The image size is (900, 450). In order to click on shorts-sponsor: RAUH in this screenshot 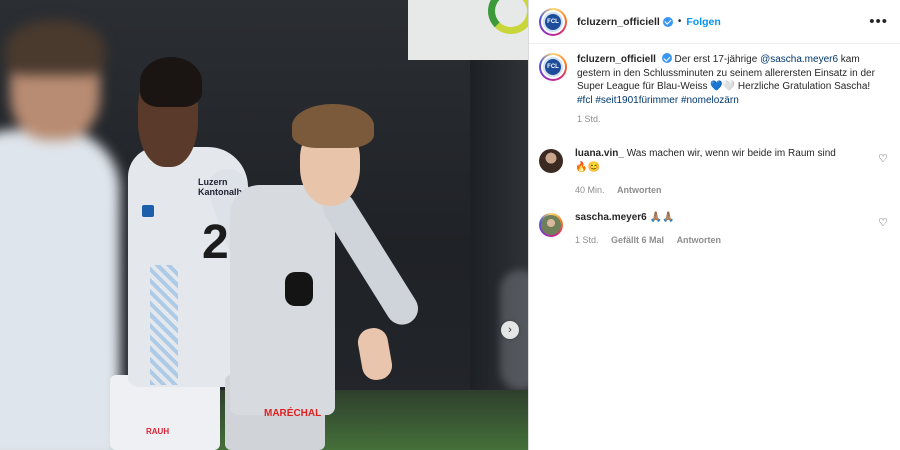, I will do `click(158, 431)`.